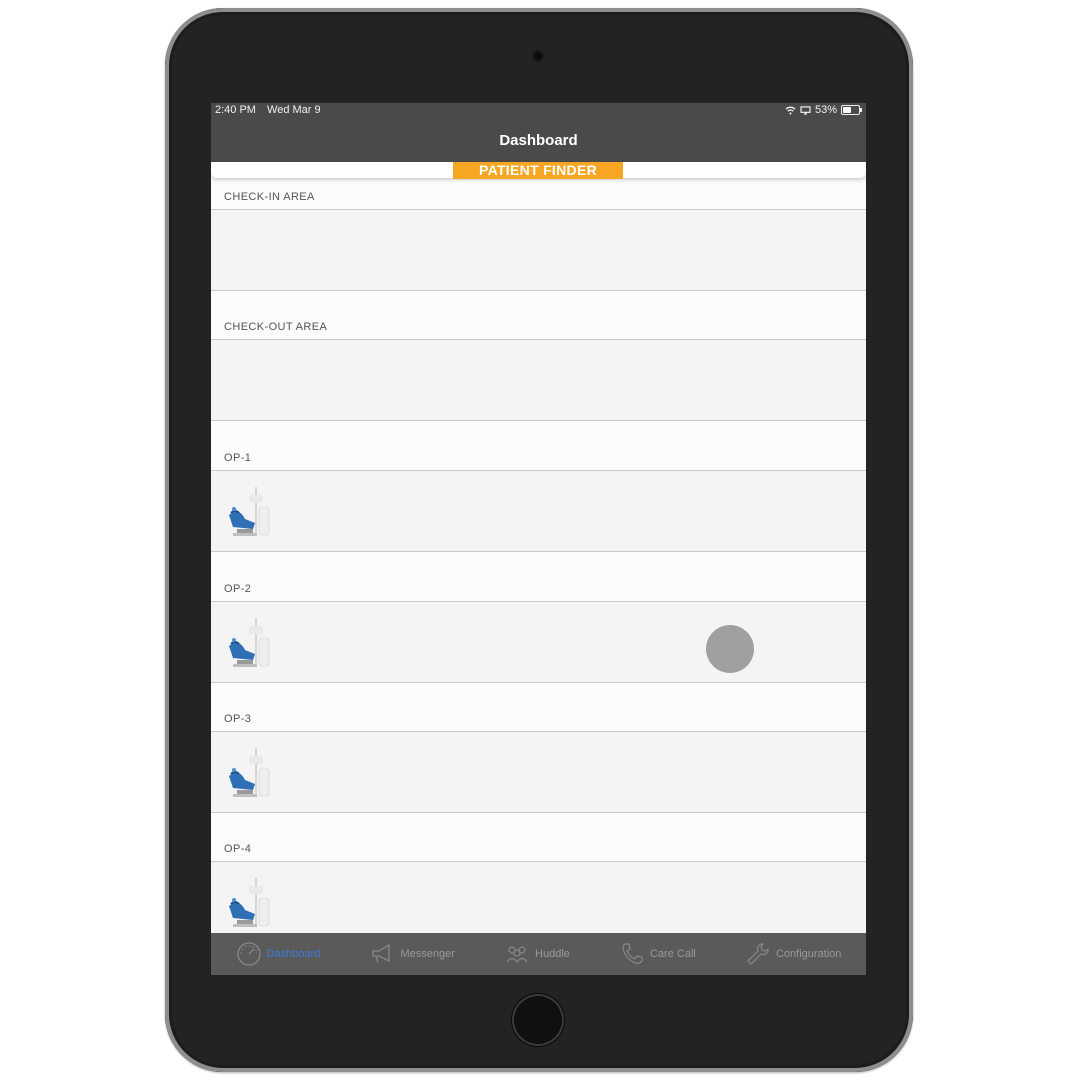 Image resolution: width=1080 pixels, height=1080 pixels. What do you see at coordinates (517, 955) in the screenshot?
I see `group-icon` at bounding box center [517, 955].